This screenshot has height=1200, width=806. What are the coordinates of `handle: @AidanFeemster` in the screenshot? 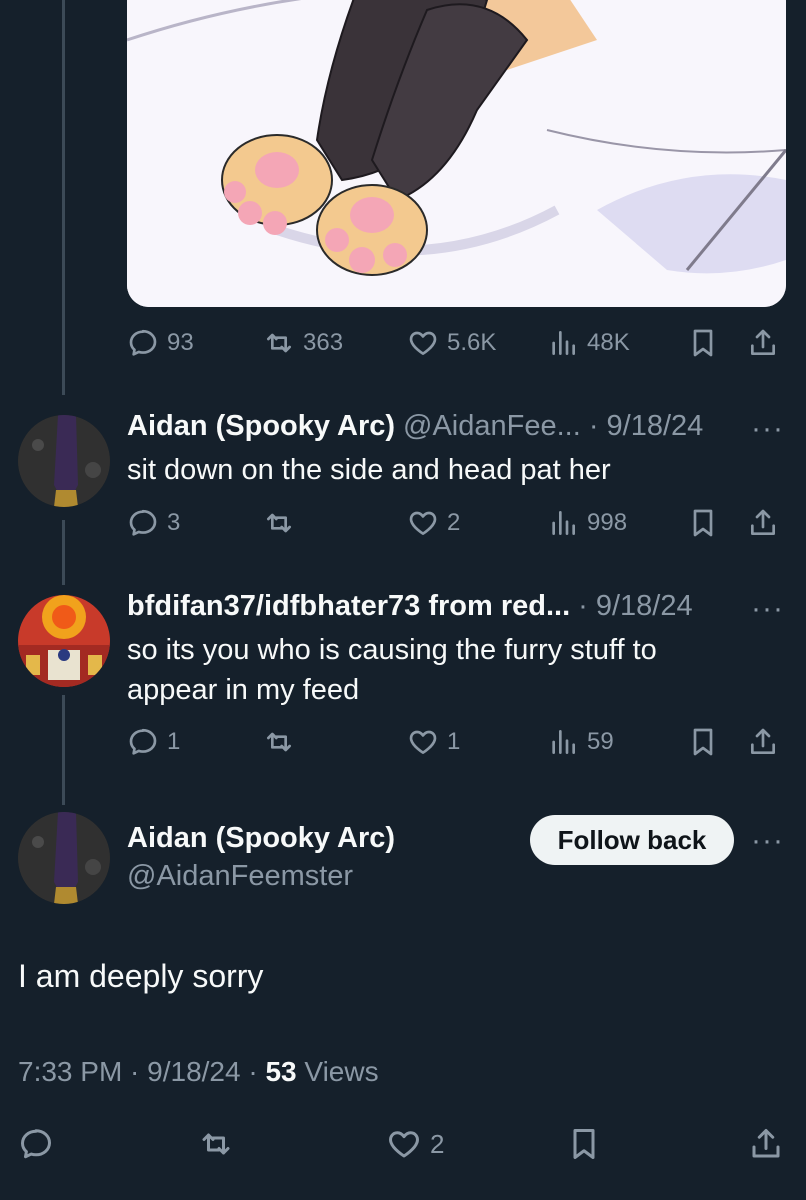 It's located at (240, 876).